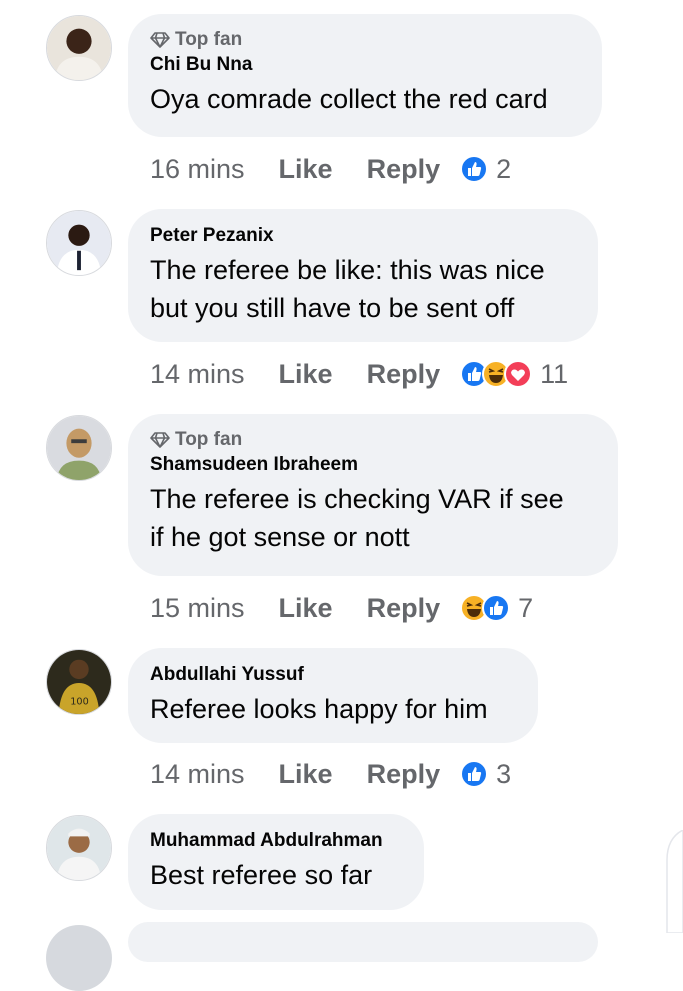  Describe the element at coordinates (79, 701) in the screenshot. I see `svg-text: 100` at that location.